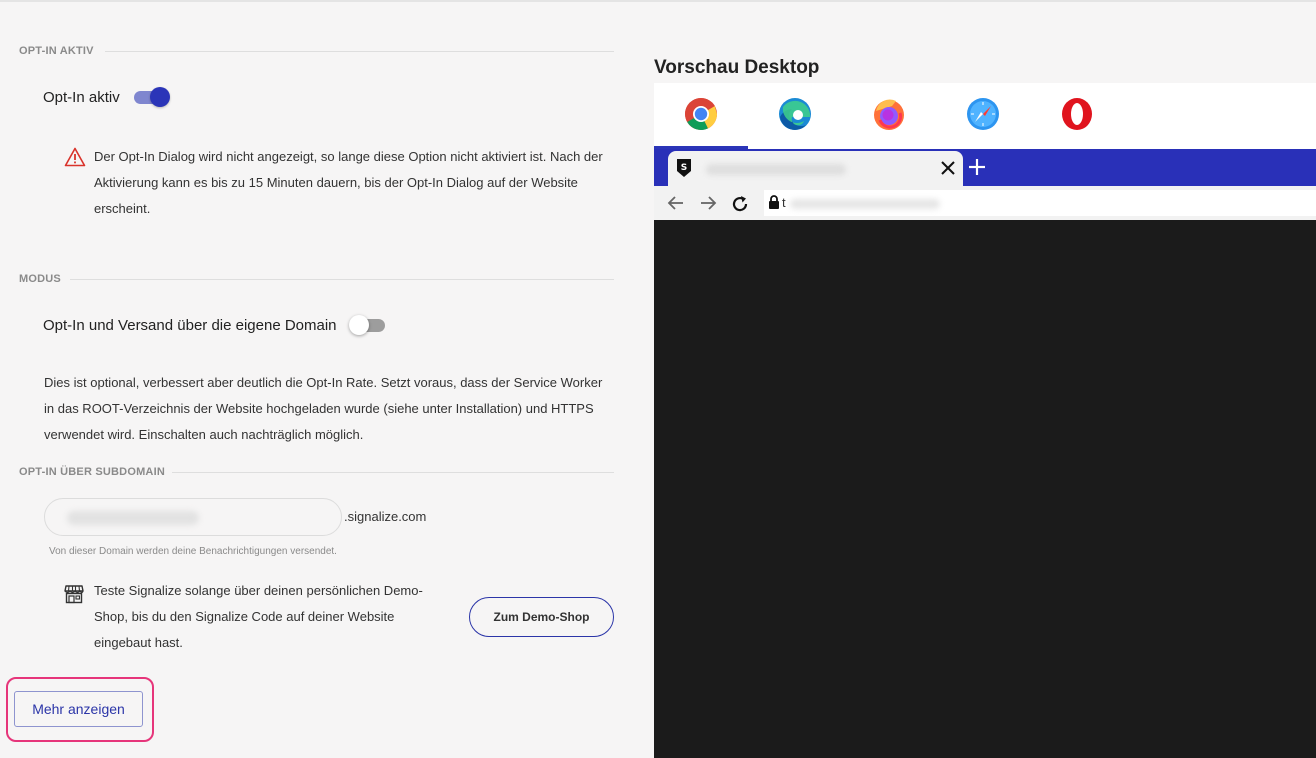 This screenshot has width=1316, height=758. What do you see at coordinates (78, 709) in the screenshot?
I see `show-more-button: Mehr anzeigen` at bounding box center [78, 709].